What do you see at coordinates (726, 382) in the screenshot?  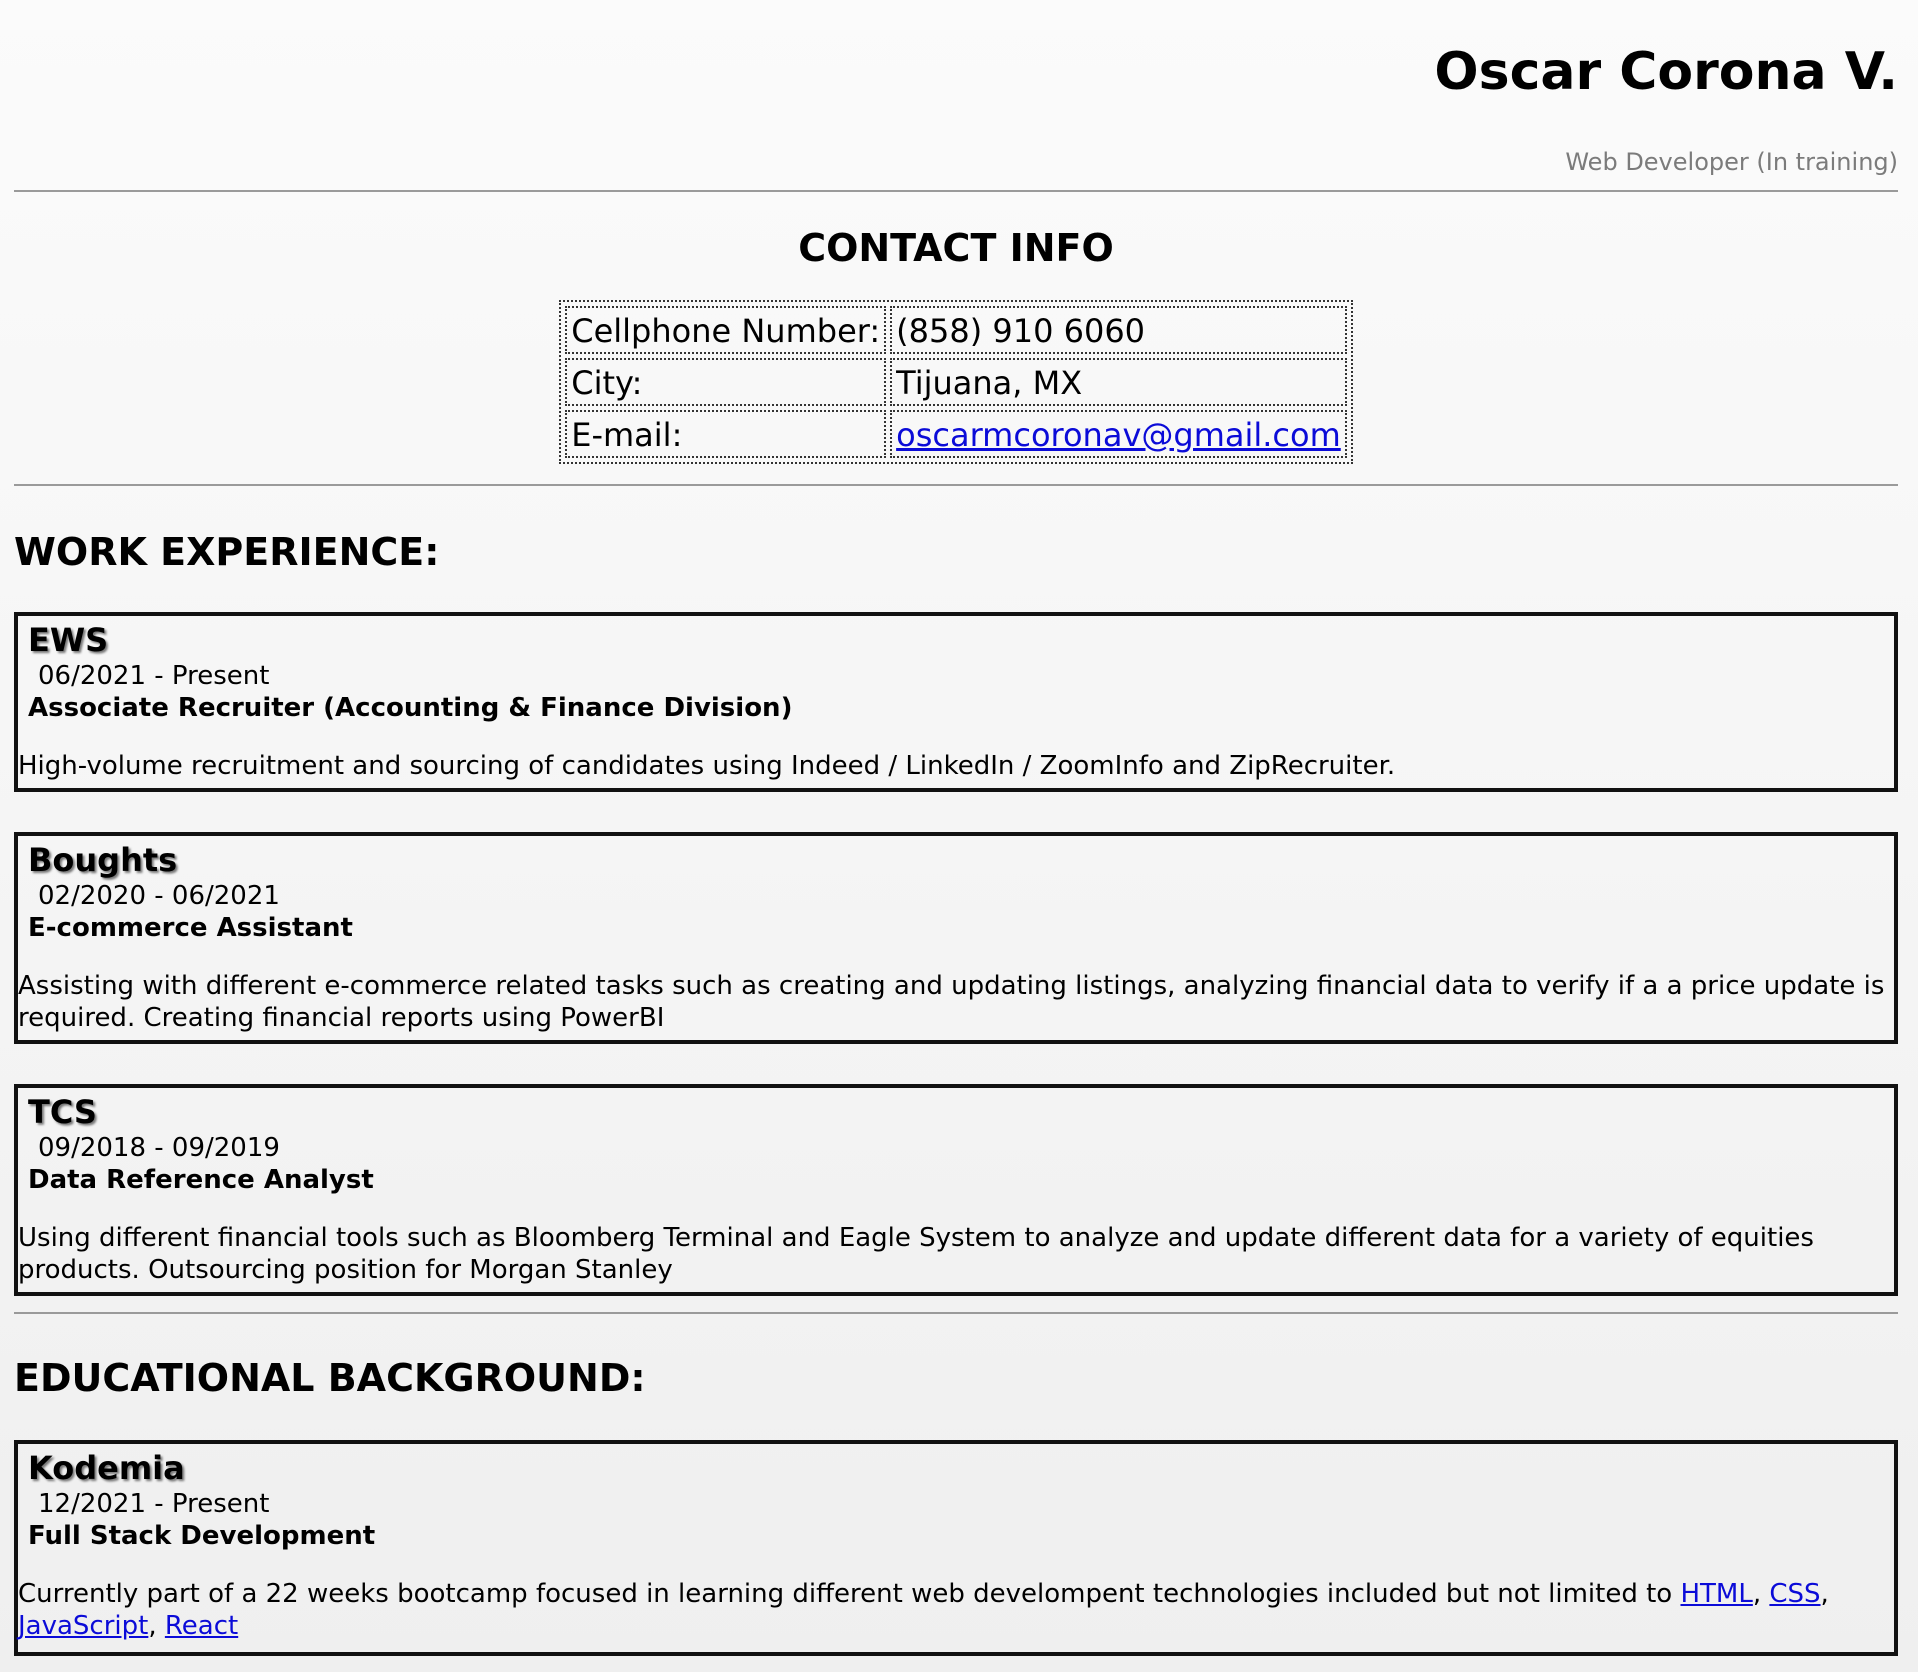 I see `contact-label: City:` at bounding box center [726, 382].